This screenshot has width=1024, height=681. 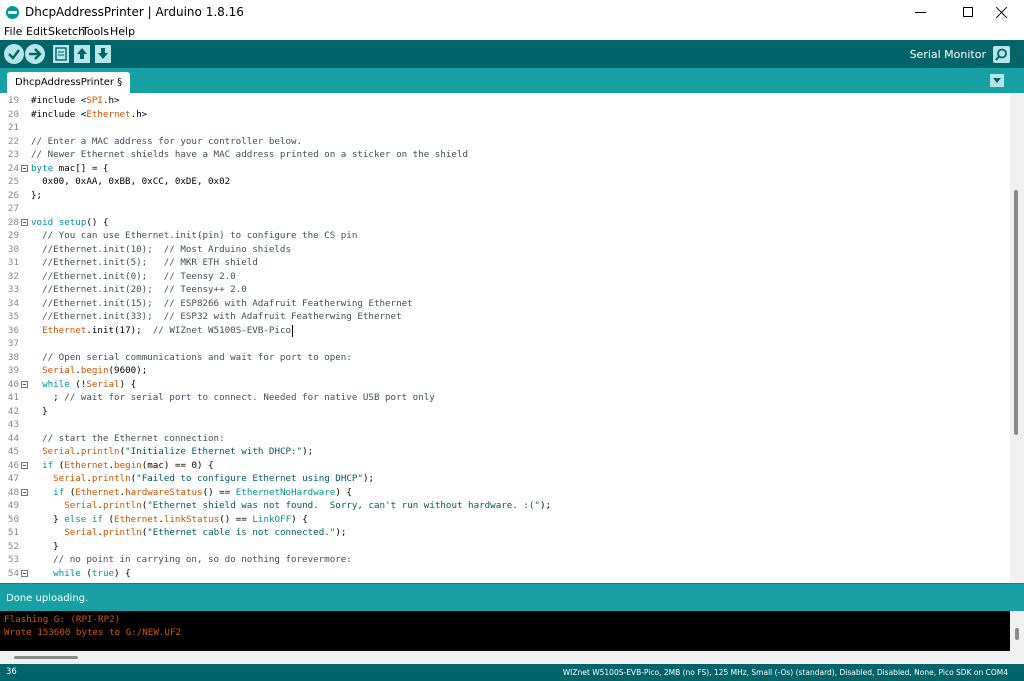 I want to click on close-button, so click(x=1001, y=12).